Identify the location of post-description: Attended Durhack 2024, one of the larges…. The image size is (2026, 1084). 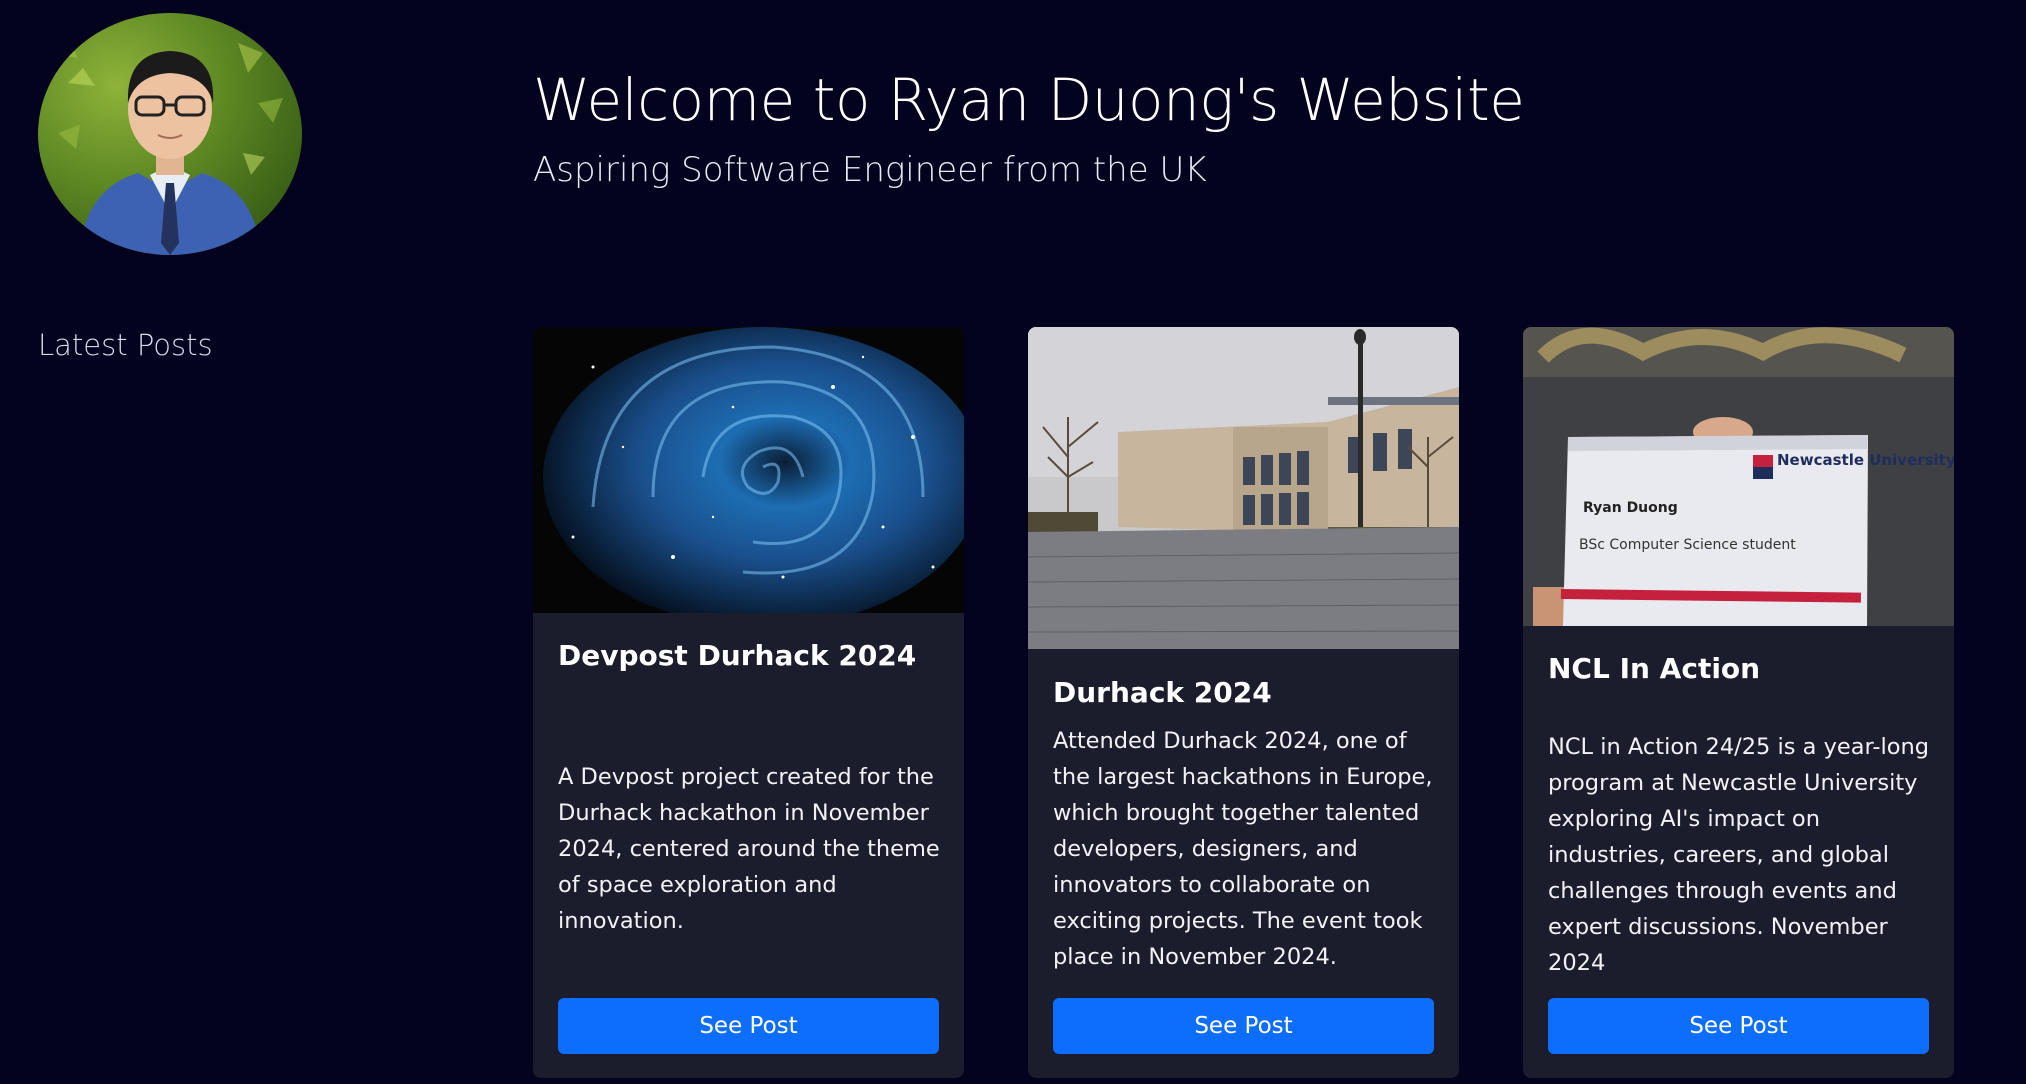
(1243, 849).